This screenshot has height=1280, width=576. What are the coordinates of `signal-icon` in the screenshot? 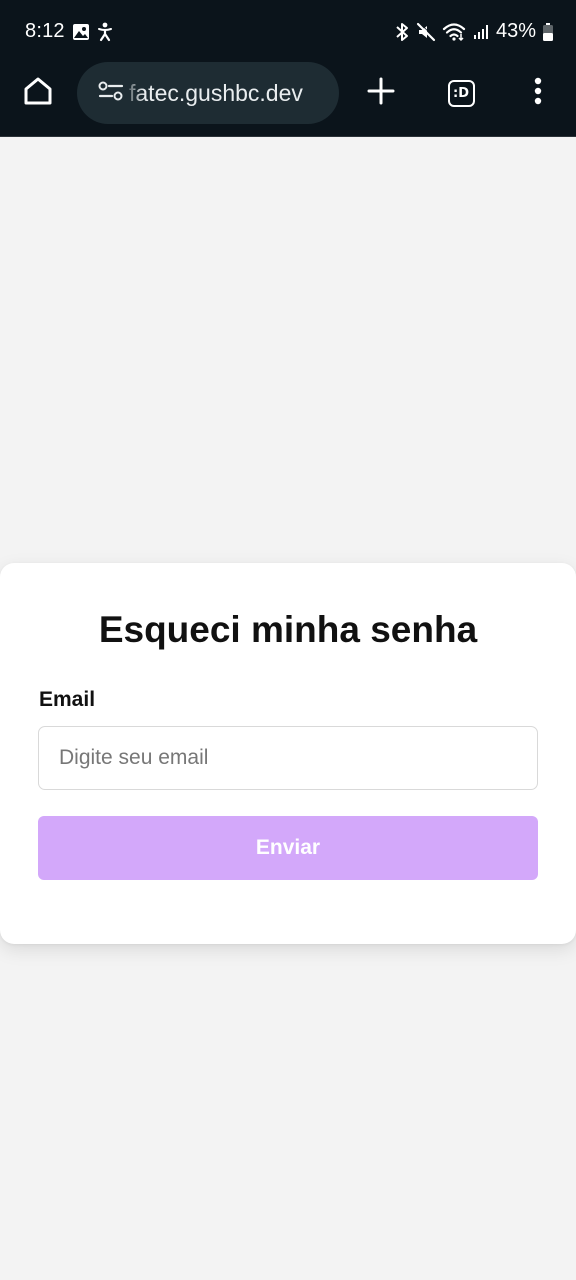 It's located at (481, 32).